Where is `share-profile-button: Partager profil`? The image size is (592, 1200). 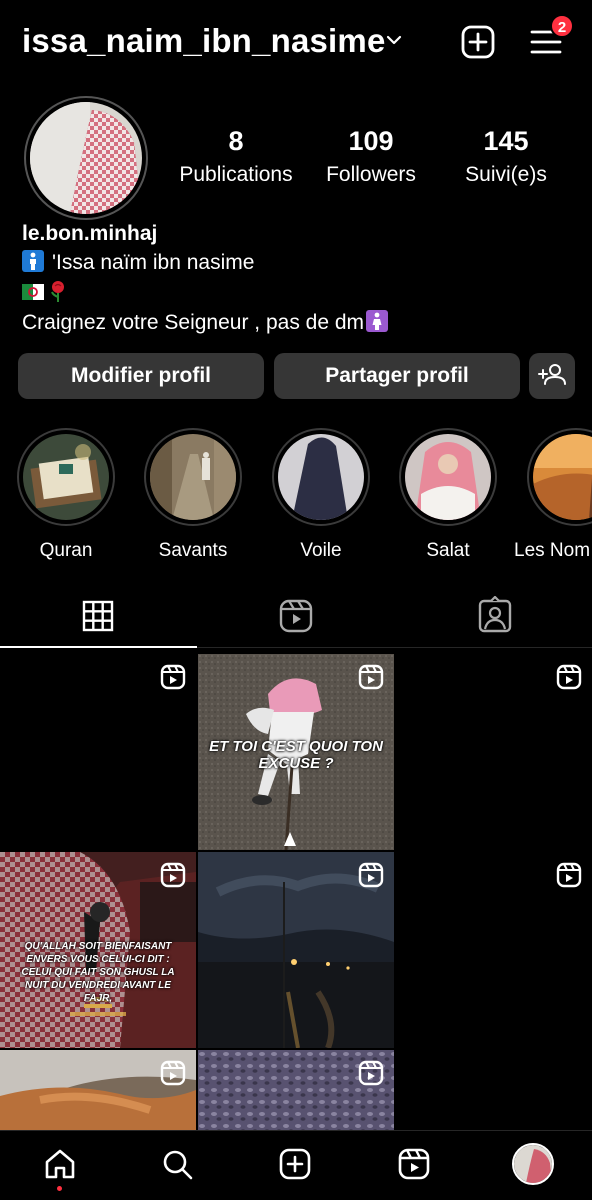 share-profile-button: Partager profil is located at coordinates (397, 376).